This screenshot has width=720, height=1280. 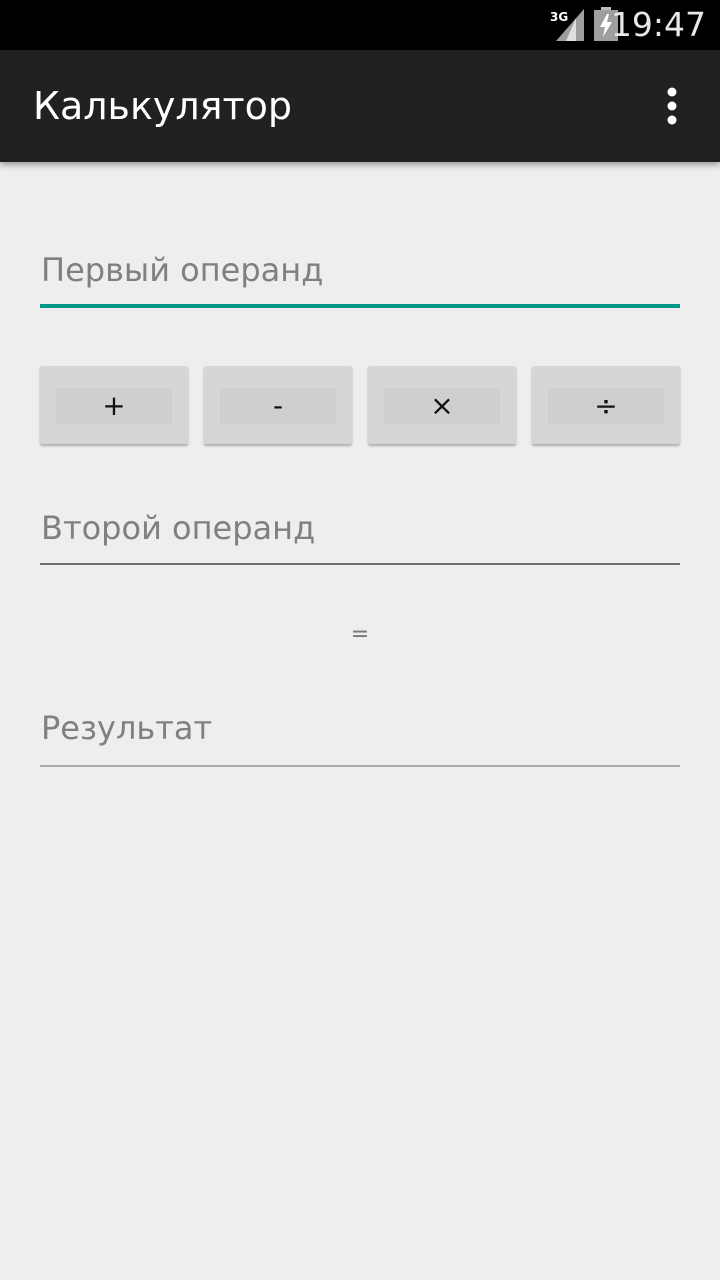 I want to click on equals-label: =, so click(x=360, y=634).